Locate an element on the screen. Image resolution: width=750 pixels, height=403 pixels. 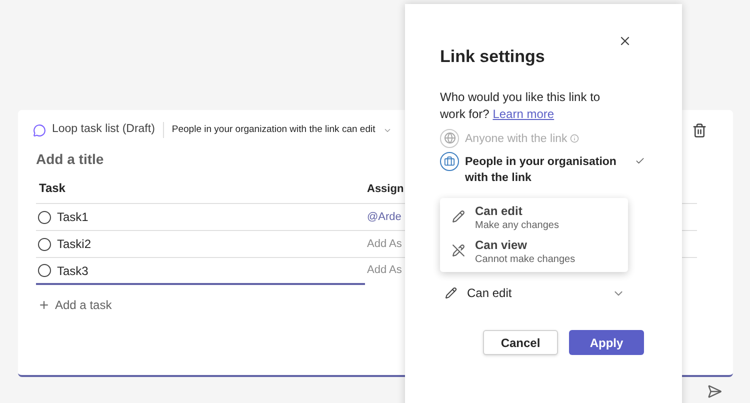
permission-select: Can edit is located at coordinates (535, 293).